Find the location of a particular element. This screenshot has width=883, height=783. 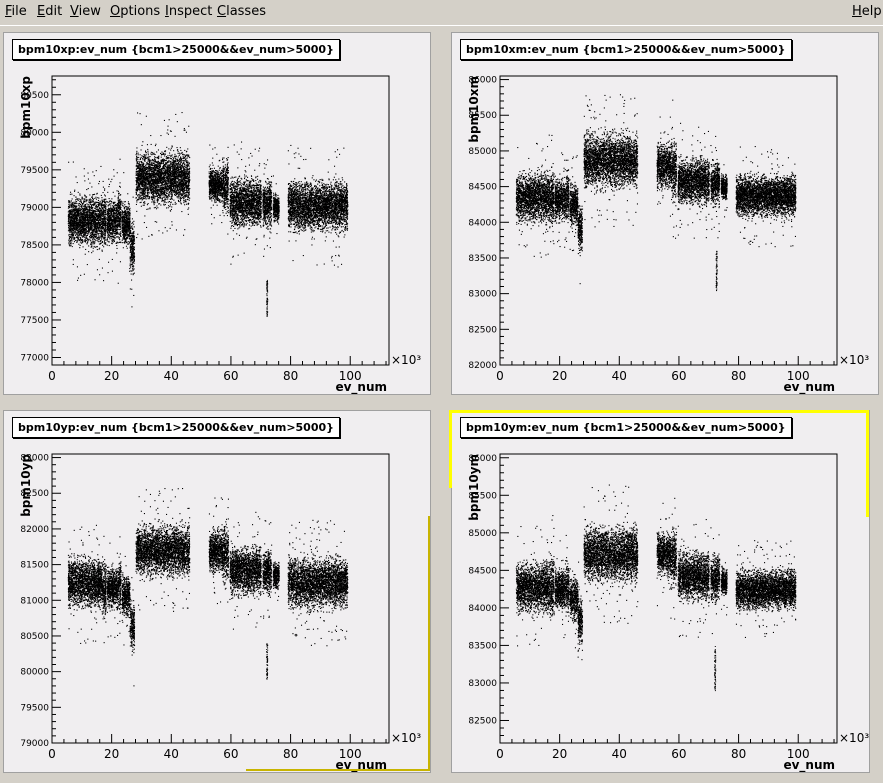

menu-file-rest: ile is located at coordinates (19, 11).